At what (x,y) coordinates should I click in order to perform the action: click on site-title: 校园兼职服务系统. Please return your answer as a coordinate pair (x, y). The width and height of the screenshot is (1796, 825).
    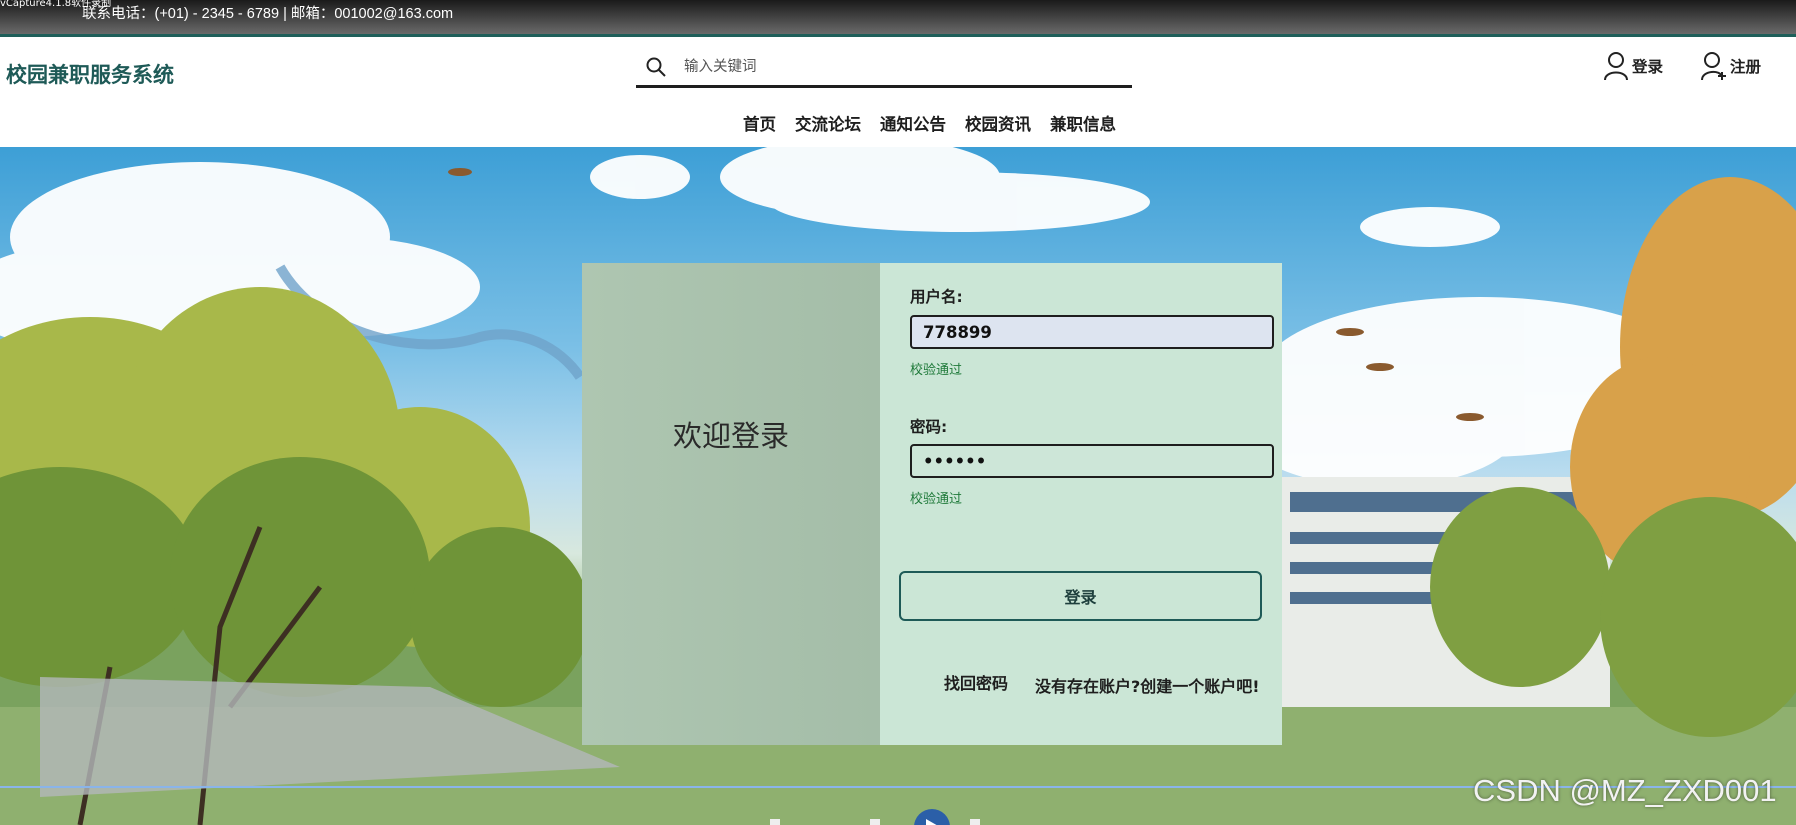
    Looking at the image, I should click on (90, 75).